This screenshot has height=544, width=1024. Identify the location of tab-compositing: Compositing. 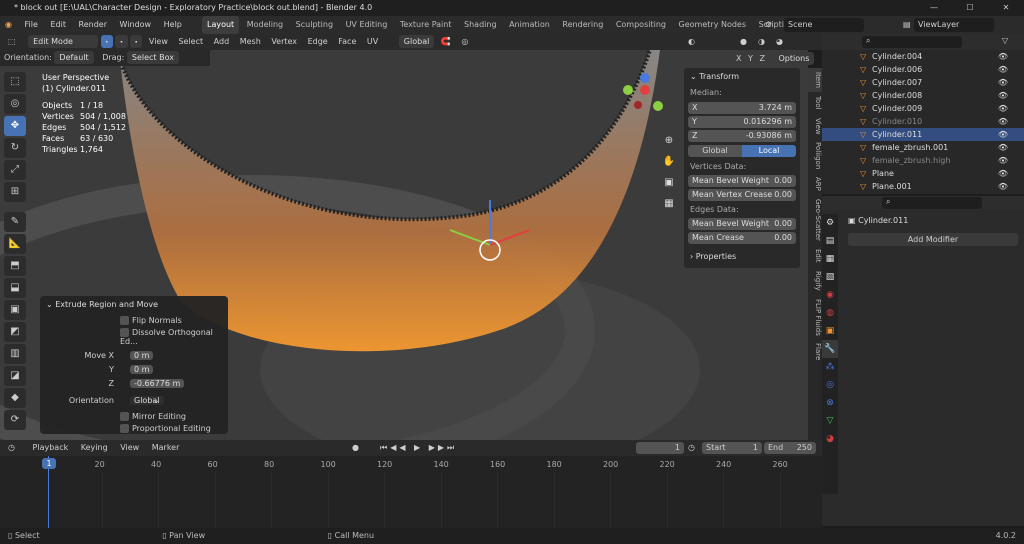
(641, 25).